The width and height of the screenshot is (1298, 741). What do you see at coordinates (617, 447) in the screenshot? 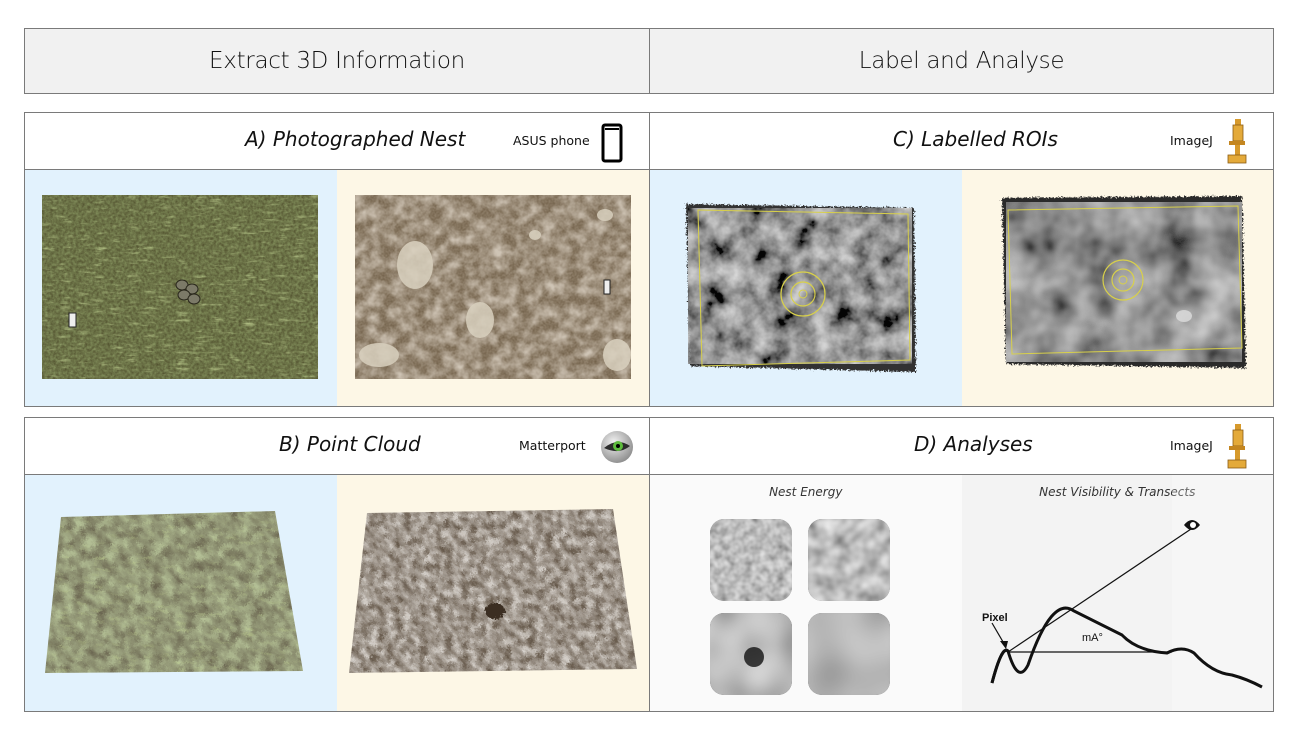
I see `eye-logo-icon` at bounding box center [617, 447].